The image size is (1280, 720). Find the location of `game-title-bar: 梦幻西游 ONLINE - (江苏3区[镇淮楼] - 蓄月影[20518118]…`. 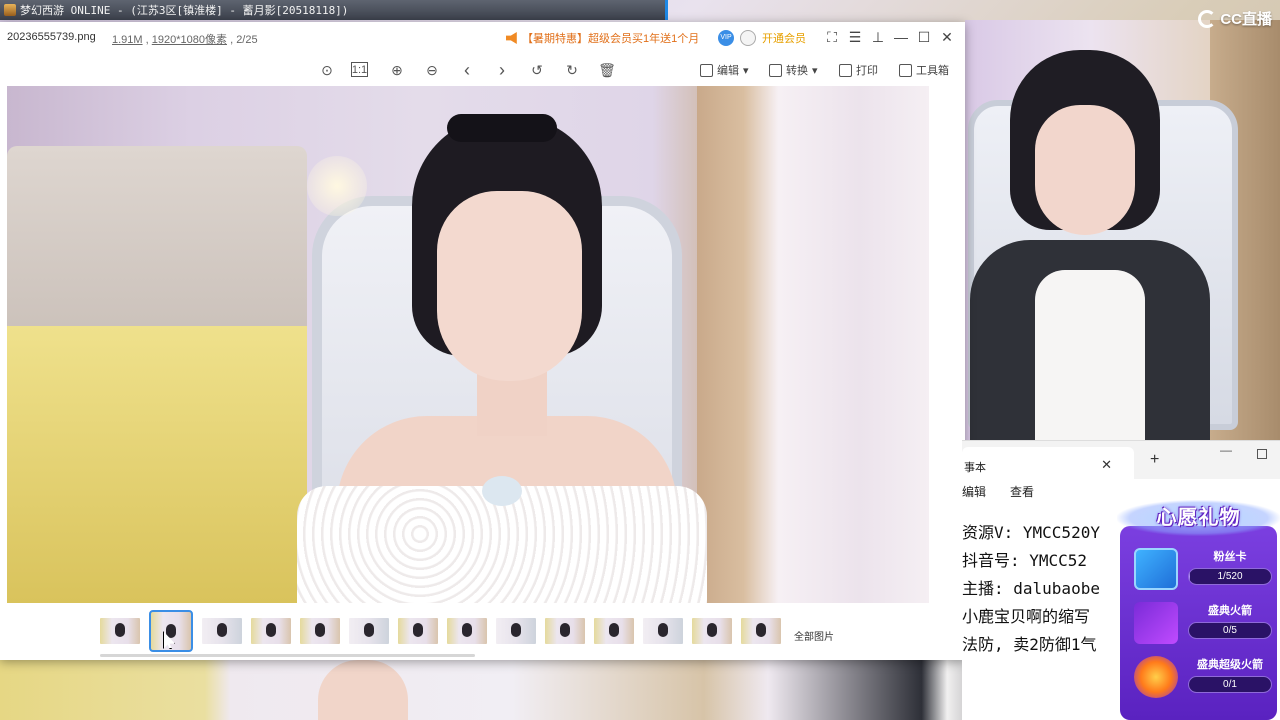

game-title-bar: 梦幻西游 ONLINE - (江苏3区[镇淮楼] - 蓄月影[20518118]… is located at coordinates (332, 10).